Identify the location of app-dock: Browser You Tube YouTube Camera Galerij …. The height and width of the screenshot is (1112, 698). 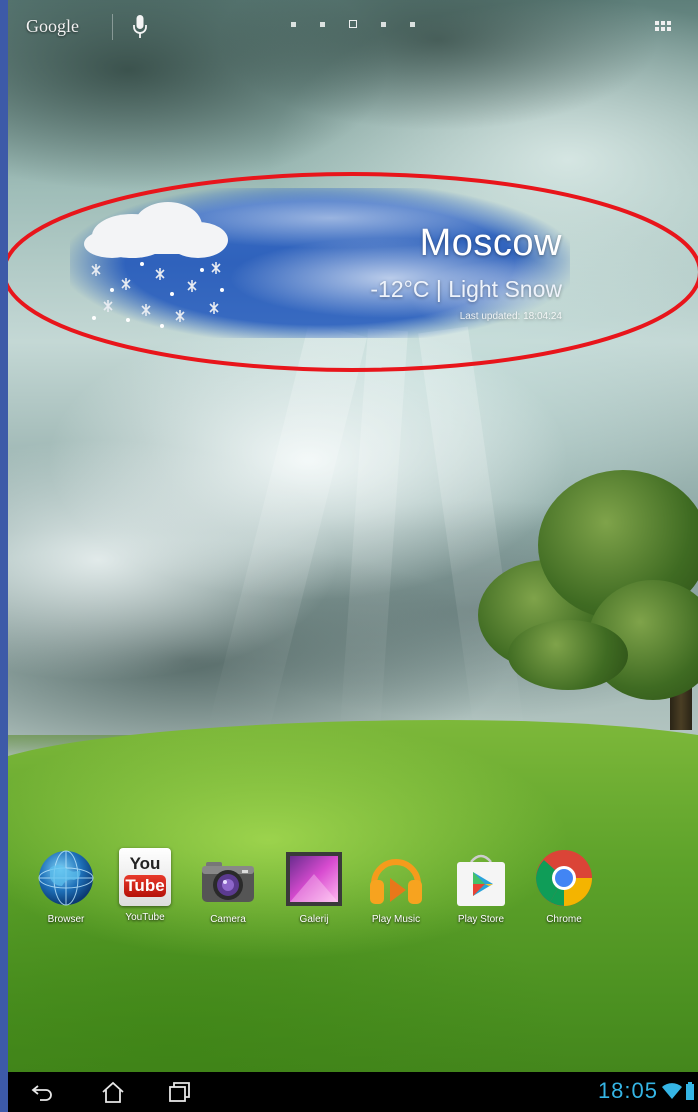
(353, 893).